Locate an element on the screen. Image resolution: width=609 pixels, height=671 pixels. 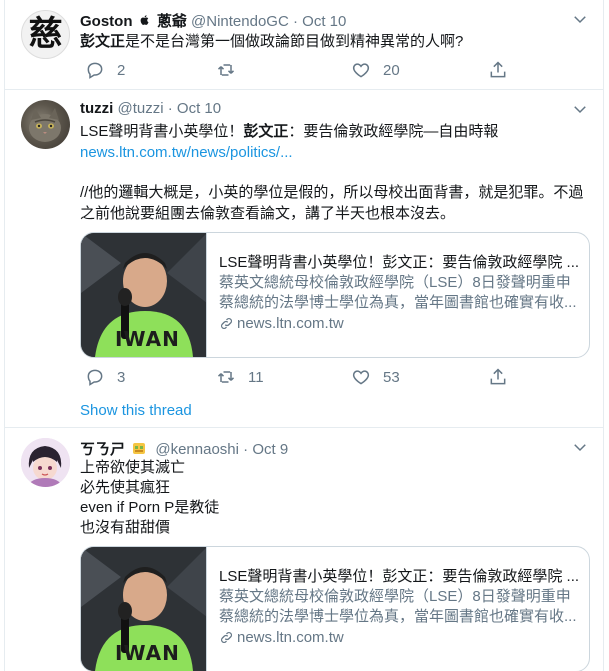
handle: @kennaoshi is located at coordinates (197, 449).